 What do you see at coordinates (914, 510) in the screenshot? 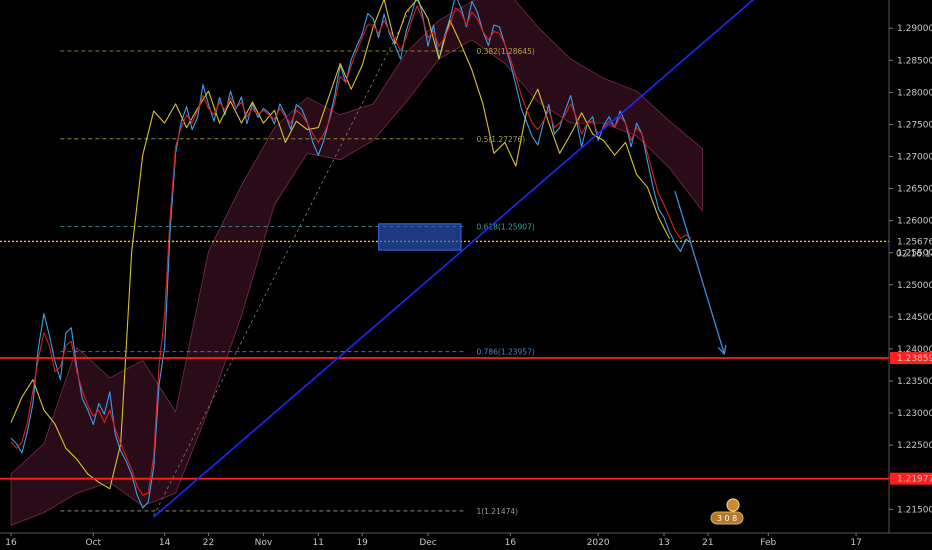
I see `y-tick-label: 1.21500` at bounding box center [914, 510].